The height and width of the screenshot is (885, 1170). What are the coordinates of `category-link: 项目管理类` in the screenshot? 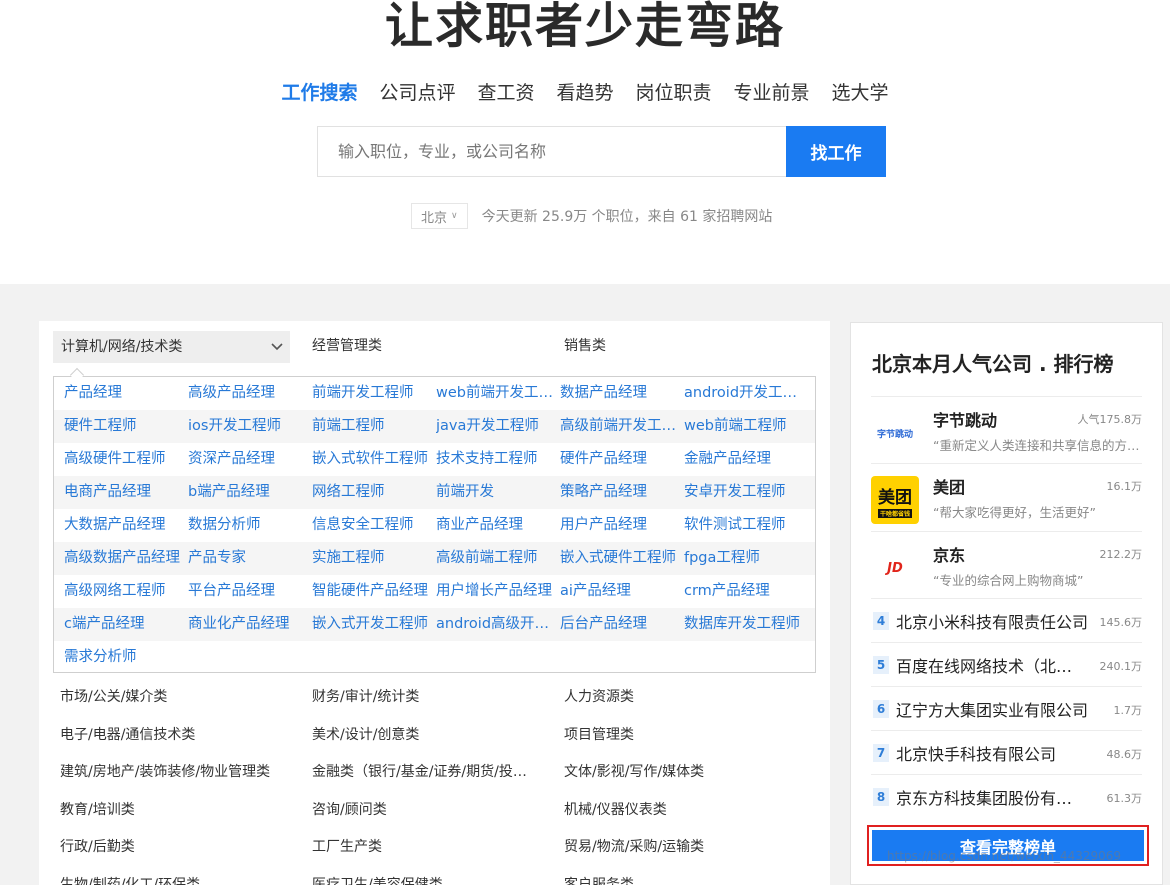 It's located at (674, 735).